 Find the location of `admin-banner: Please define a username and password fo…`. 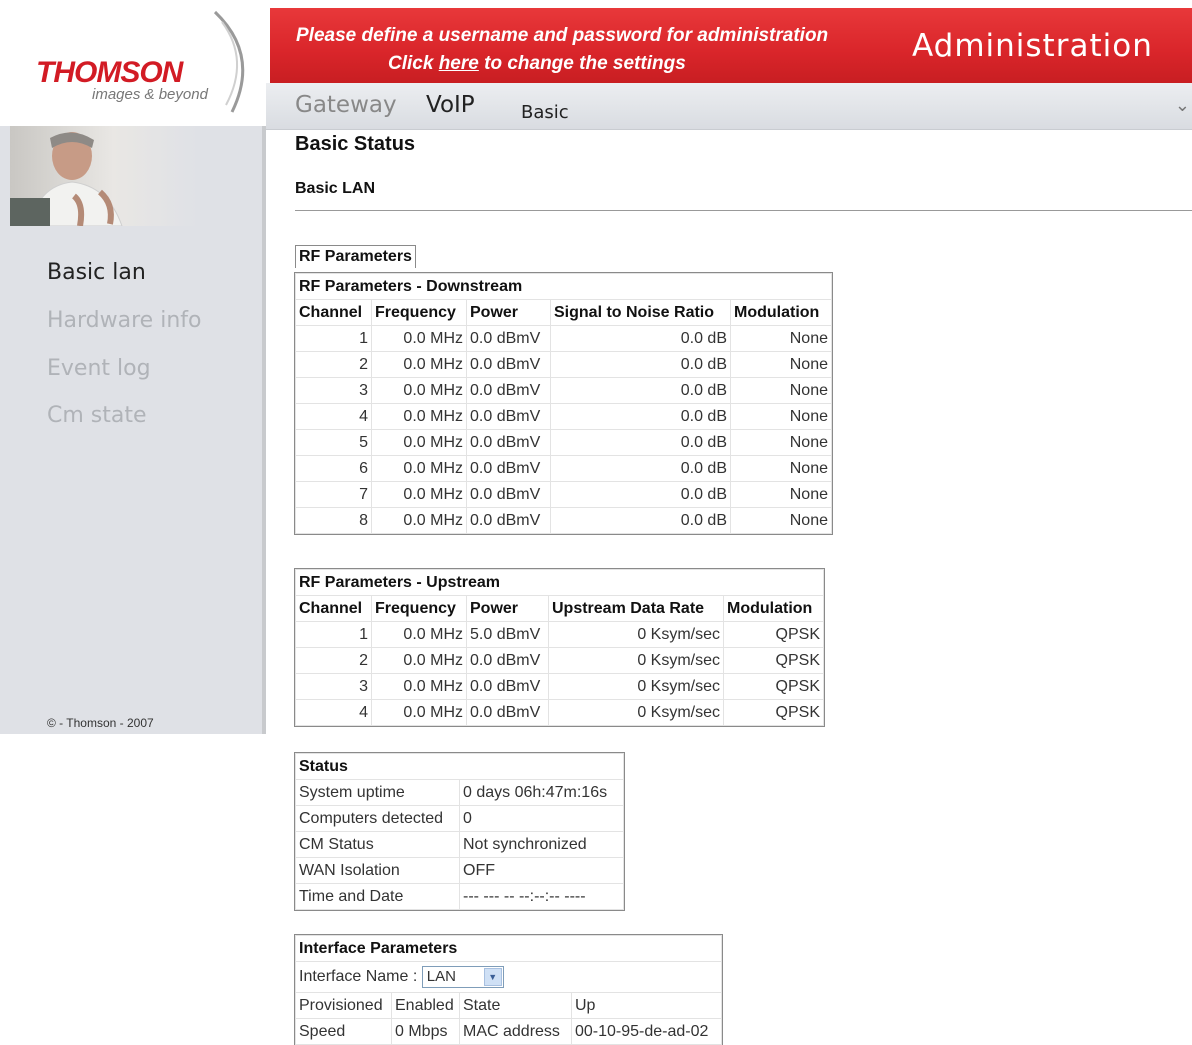

admin-banner: Please define a username and password fo… is located at coordinates (731, 45).